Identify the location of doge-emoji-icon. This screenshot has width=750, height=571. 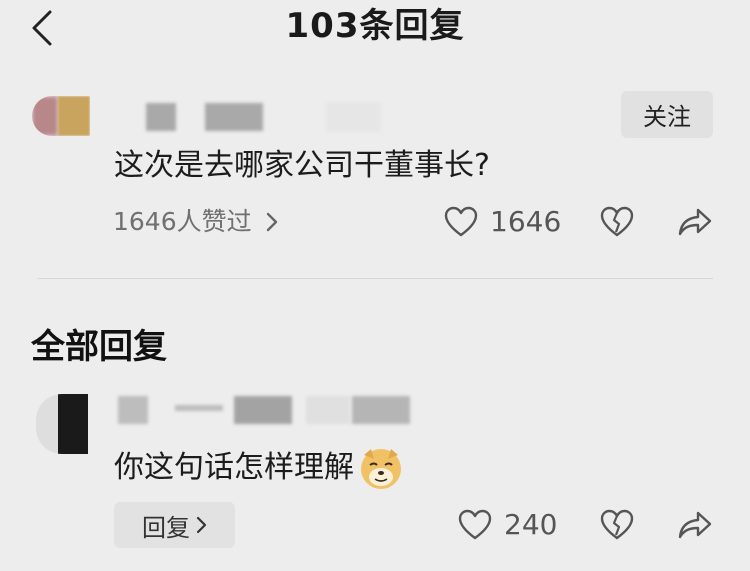
(381, 469).